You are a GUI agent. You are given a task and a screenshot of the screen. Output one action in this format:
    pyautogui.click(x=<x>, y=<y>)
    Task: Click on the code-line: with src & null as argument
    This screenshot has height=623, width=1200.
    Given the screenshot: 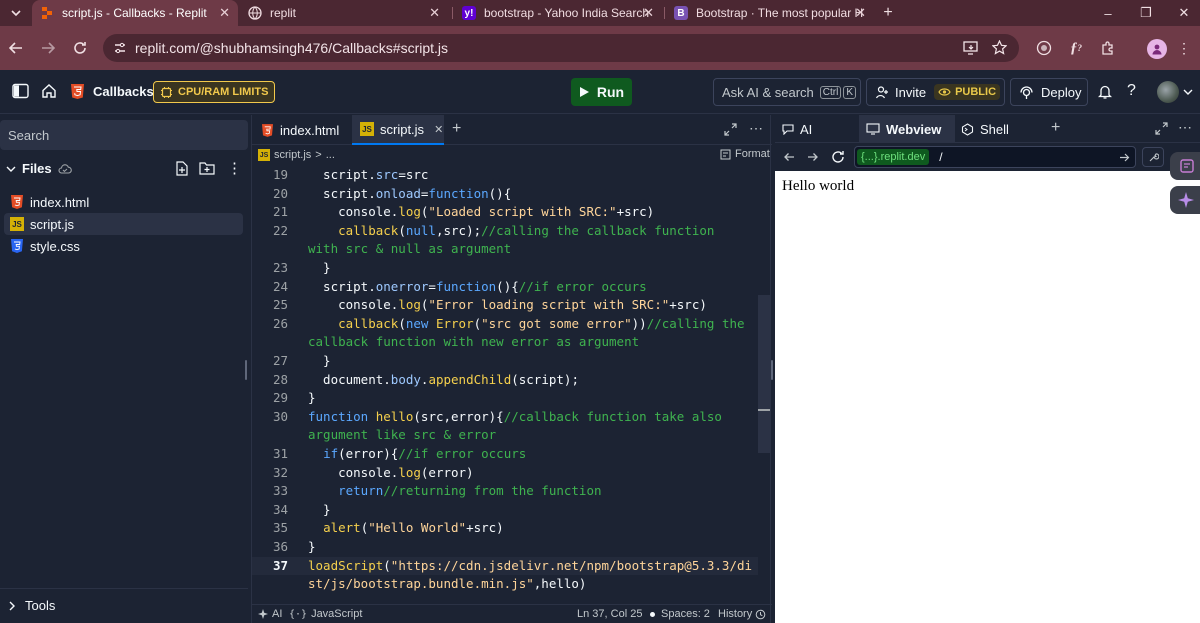 What is the action you would take?
    pyautogui.click(x=505, y=249)
    